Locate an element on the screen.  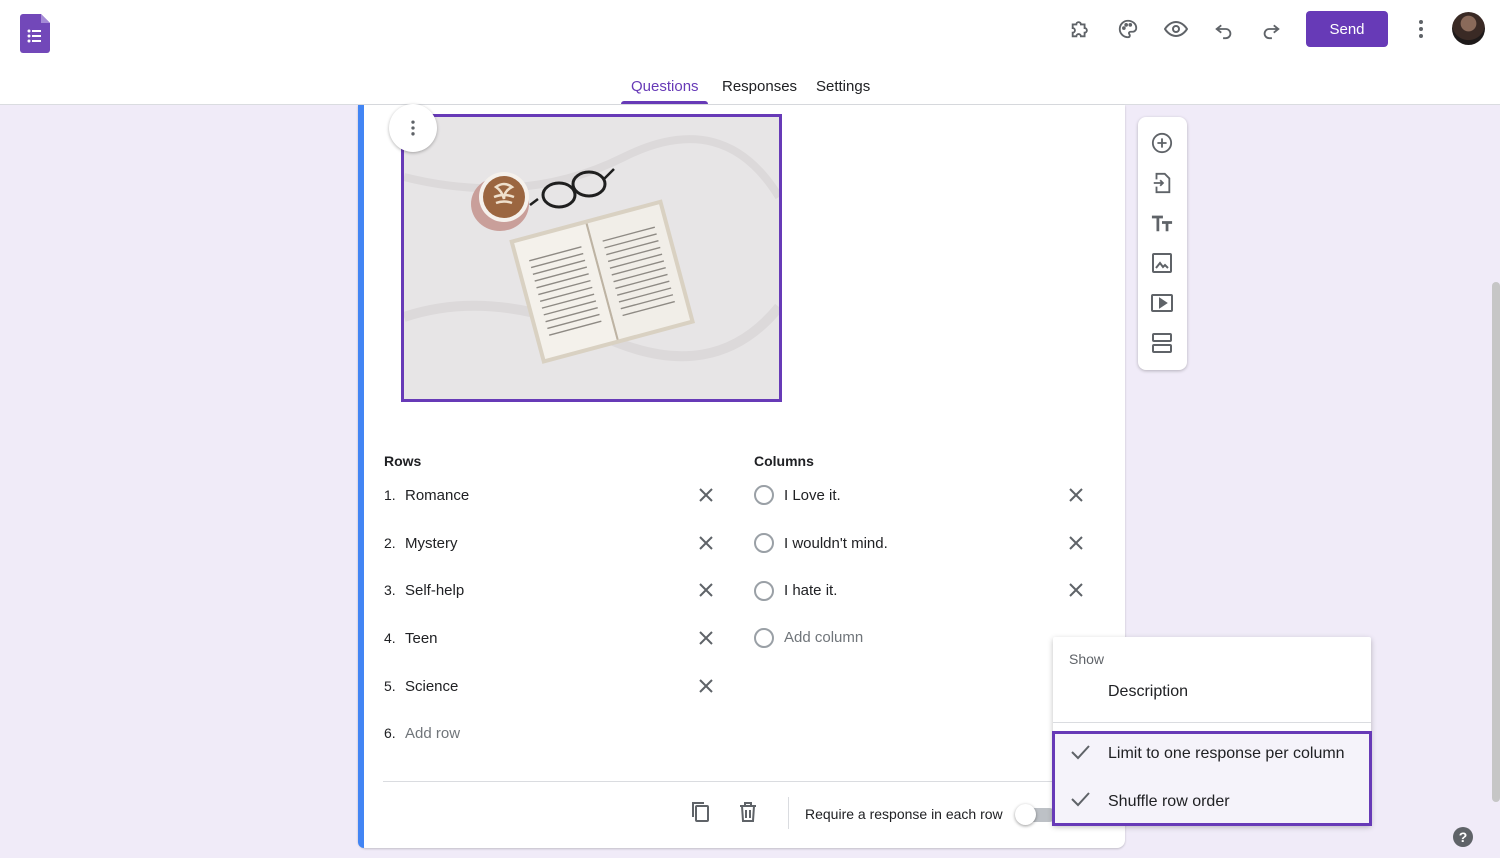
columns-heading: Columns is located at coordinates (784, 461).